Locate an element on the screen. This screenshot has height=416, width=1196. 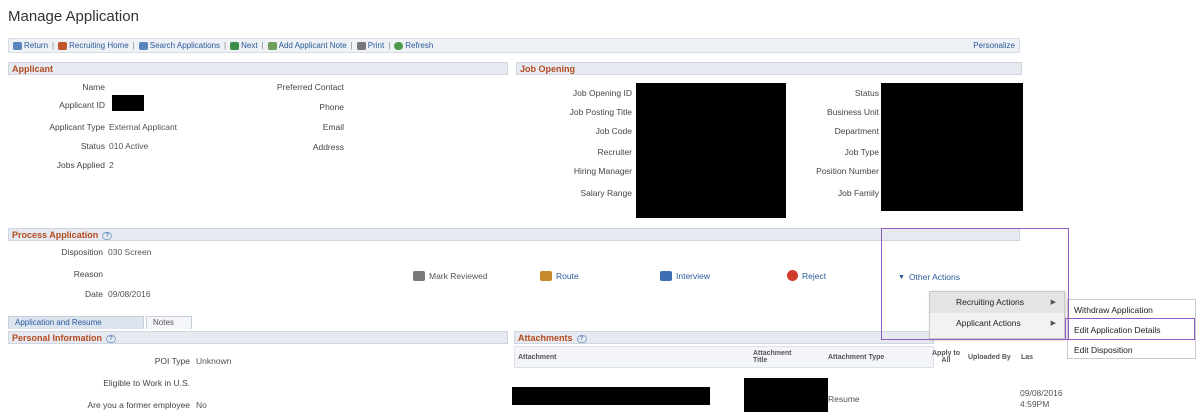
interview-button: Interview is located at coordinates (685, 276).